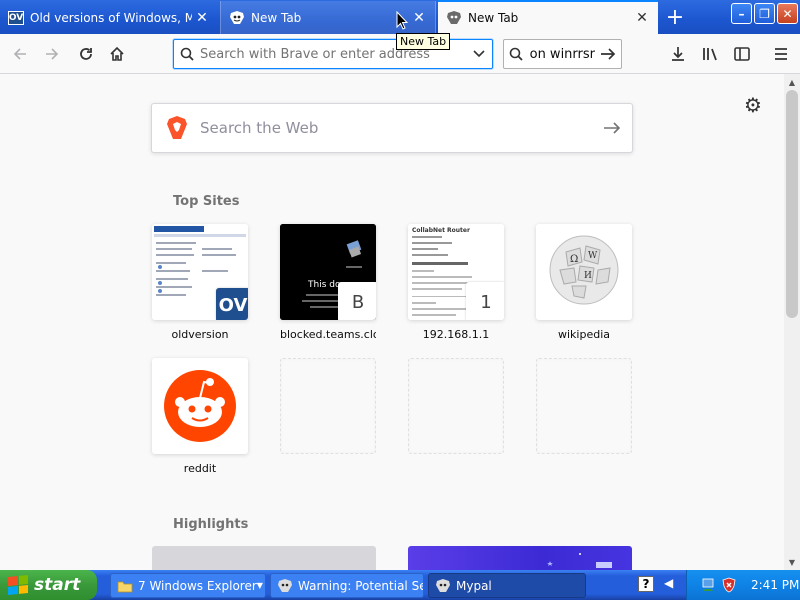 The width and height of the screenshot is (800, 600). I want to click on top-site-wikipedia: Ω W И wikipedia, so click(584, 282).